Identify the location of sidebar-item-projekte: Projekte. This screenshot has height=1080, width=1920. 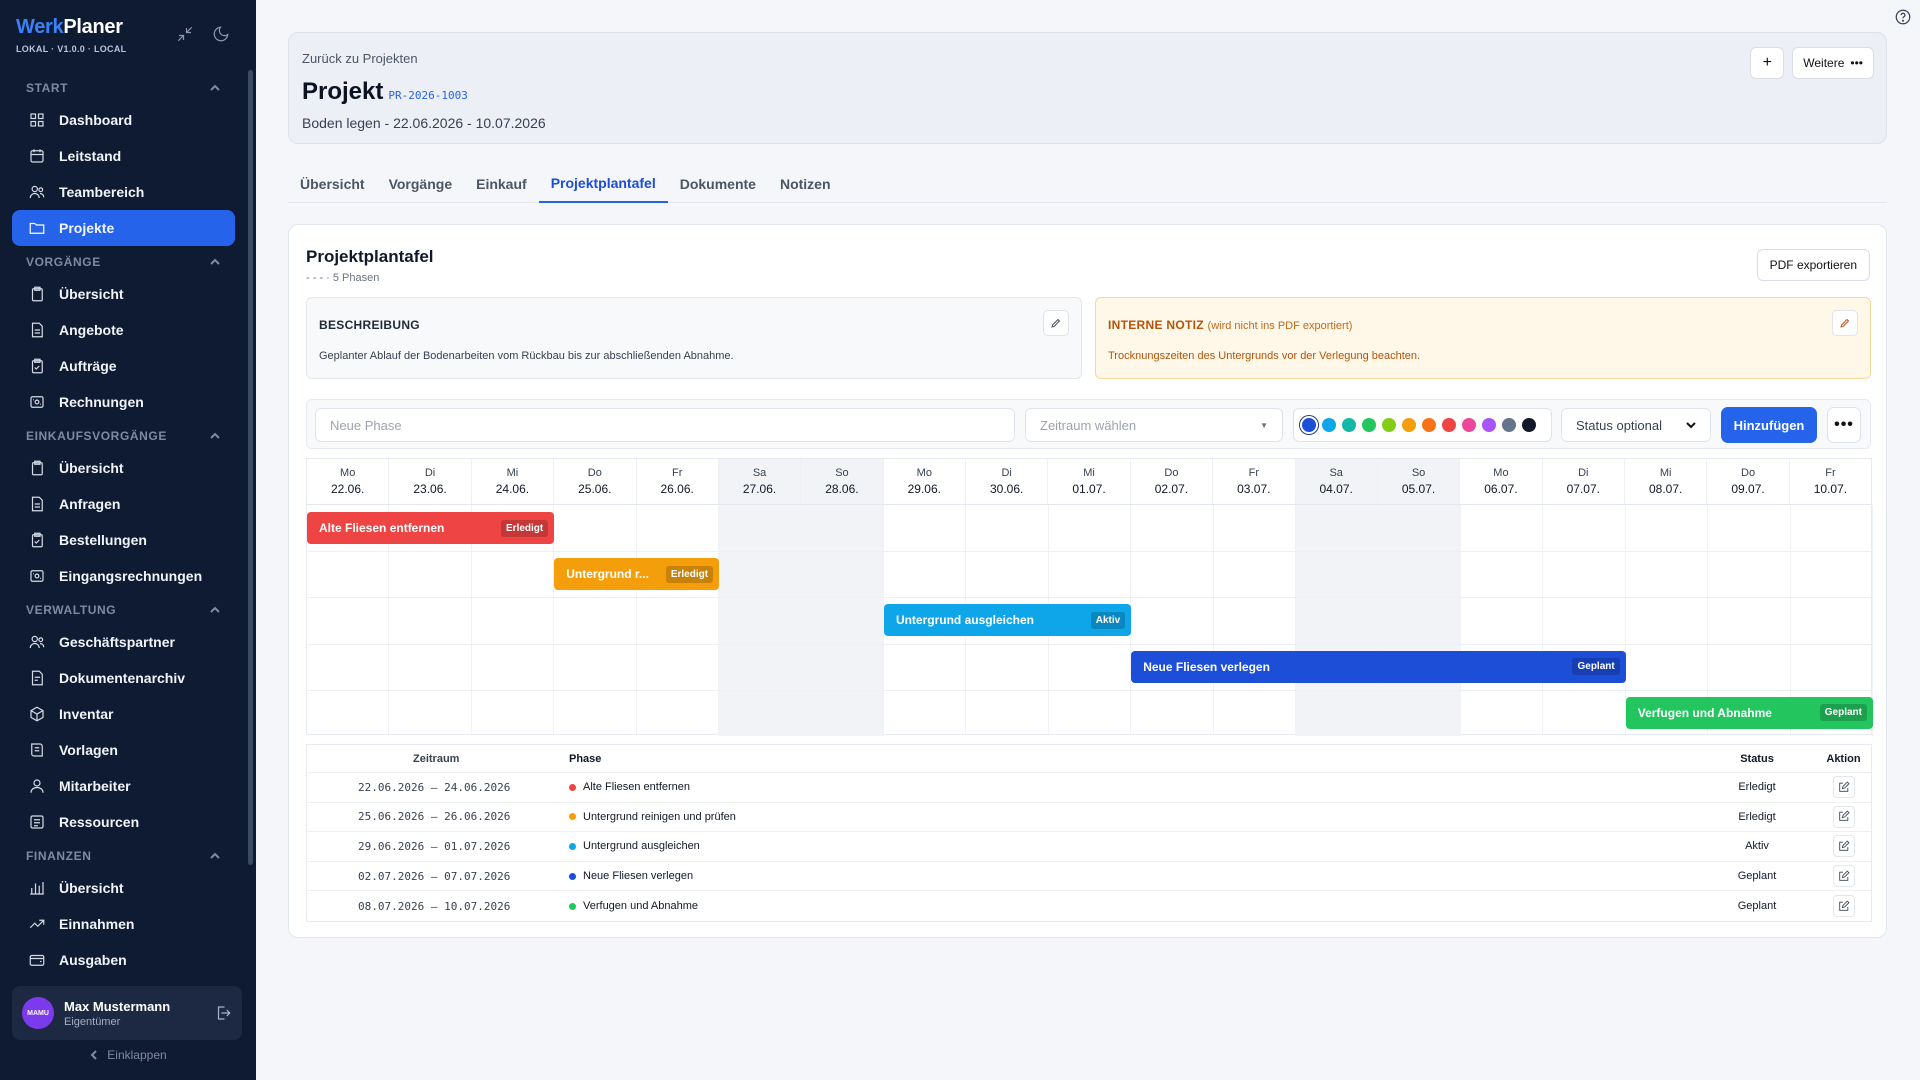
(123, 228).